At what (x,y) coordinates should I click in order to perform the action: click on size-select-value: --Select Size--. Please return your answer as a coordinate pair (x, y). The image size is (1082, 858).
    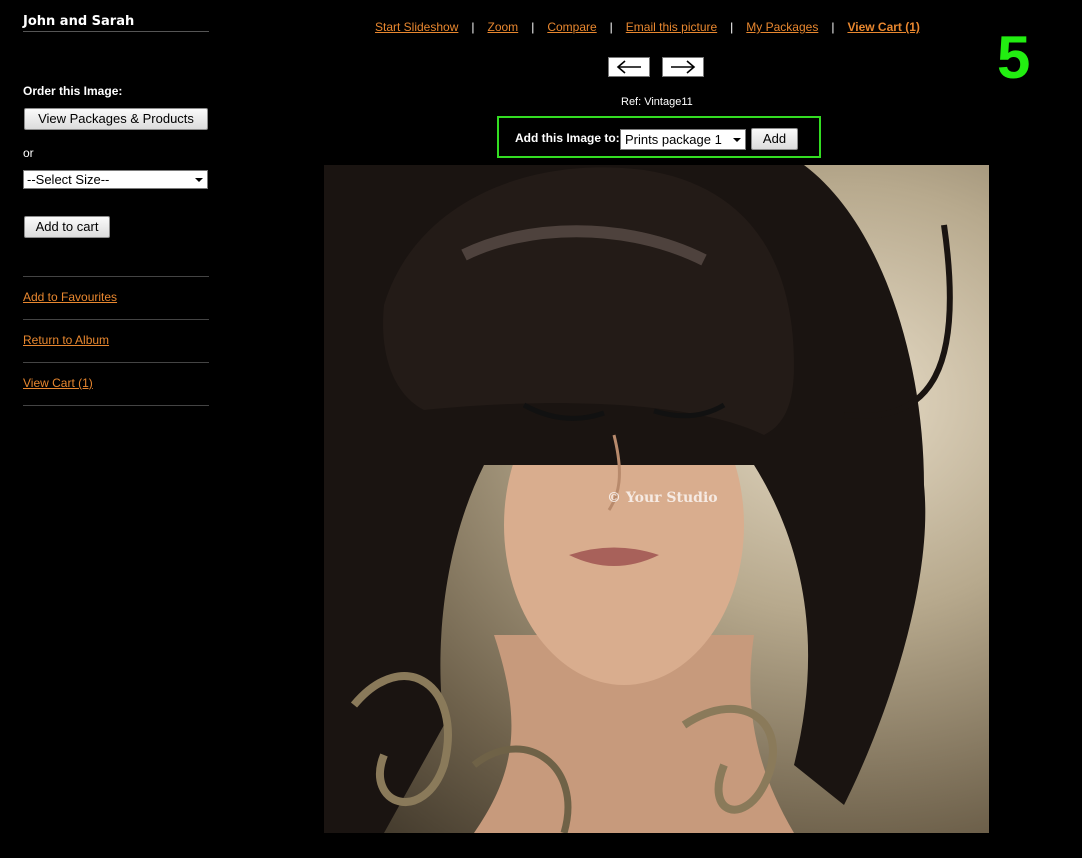
    Looking at the image, I should click on (68, 179).